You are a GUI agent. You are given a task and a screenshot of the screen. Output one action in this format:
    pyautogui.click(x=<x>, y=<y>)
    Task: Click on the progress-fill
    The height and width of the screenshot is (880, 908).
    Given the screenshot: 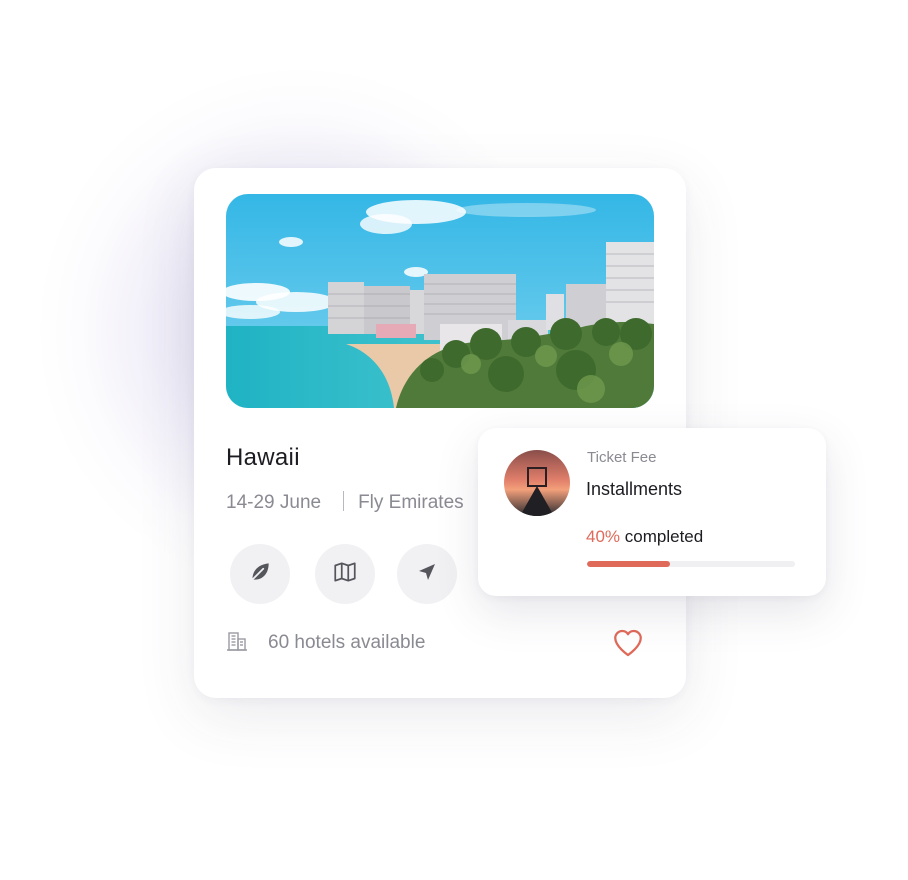 What is the action you would take?
    pyautogui.click(x=629, y=564)
    